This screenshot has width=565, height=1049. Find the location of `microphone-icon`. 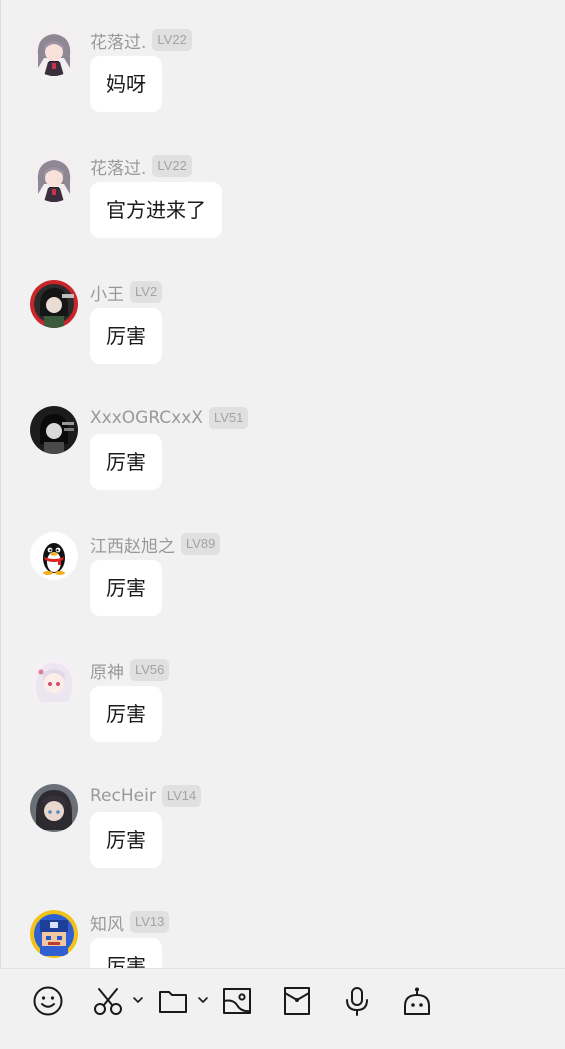

microphone-icon is located at coordinates (357, 1001).